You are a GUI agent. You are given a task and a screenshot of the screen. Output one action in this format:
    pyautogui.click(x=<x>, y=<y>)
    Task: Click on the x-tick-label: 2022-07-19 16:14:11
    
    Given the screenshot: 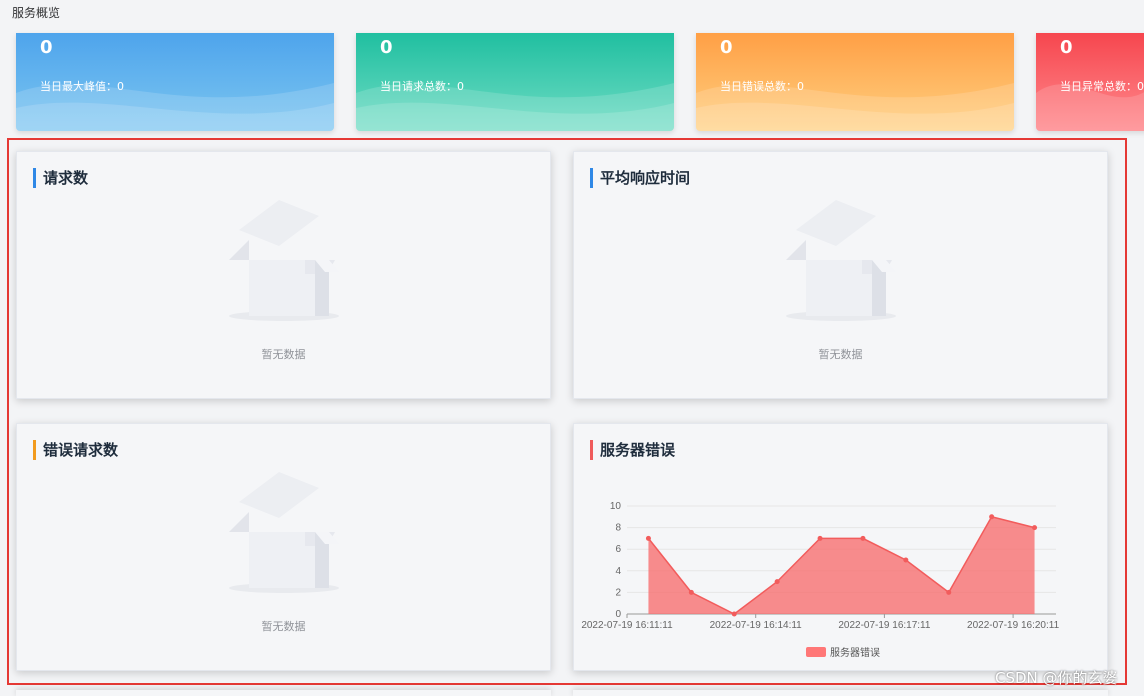 What is the action you would take?
    pyautogui.click(x=756, y=625)
    